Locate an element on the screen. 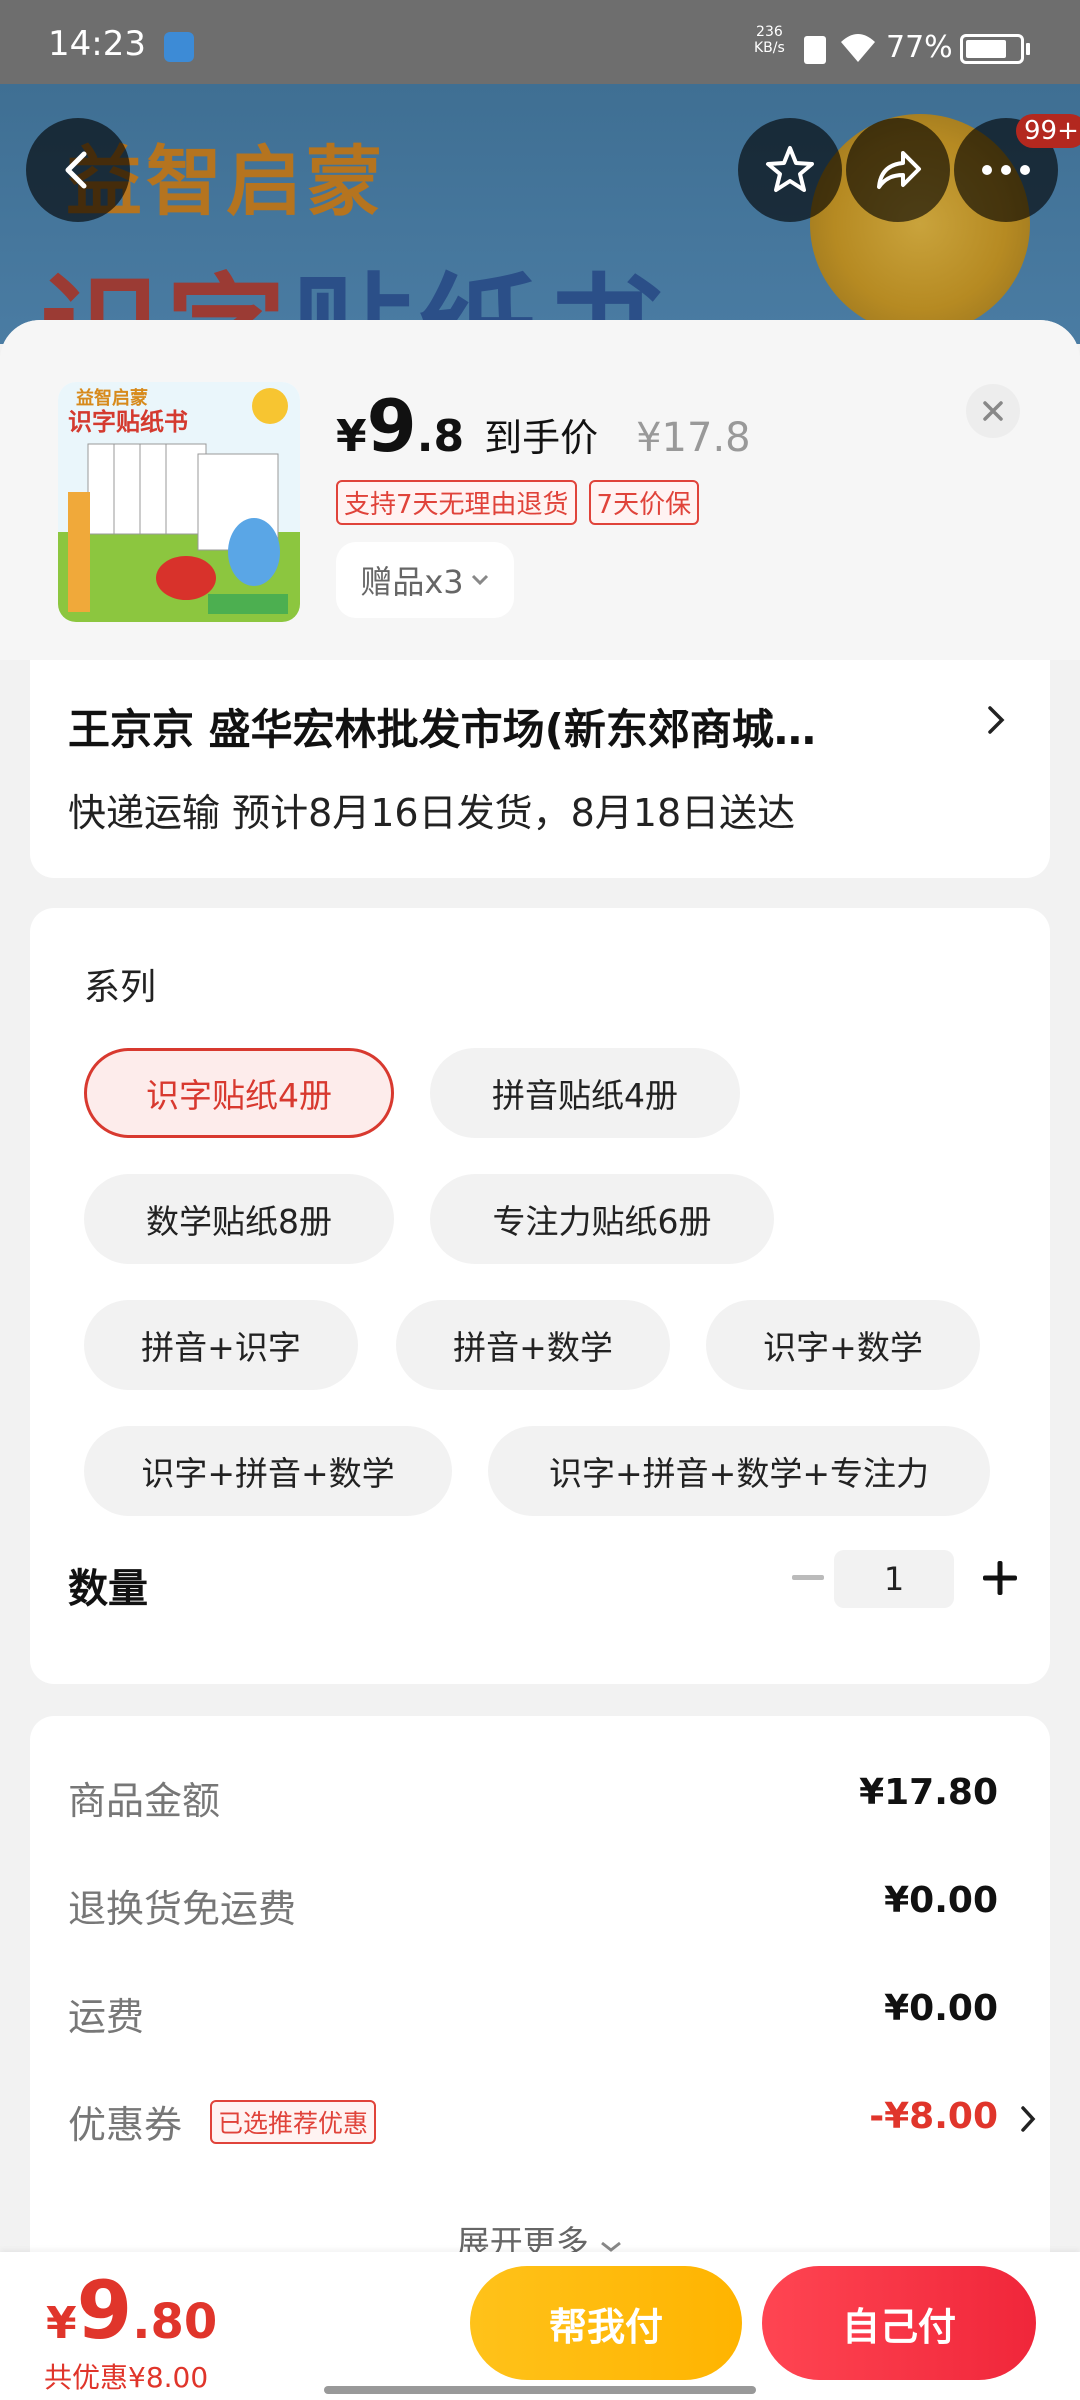 This screenshot has height=2400, width=1080. battery-icon is located at coordinates (992, 49).